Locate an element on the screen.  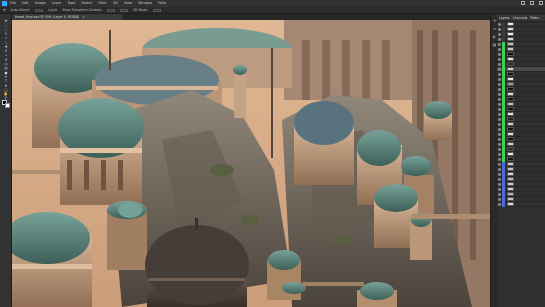
menu-help: Help is located at coordinates (162, 3).